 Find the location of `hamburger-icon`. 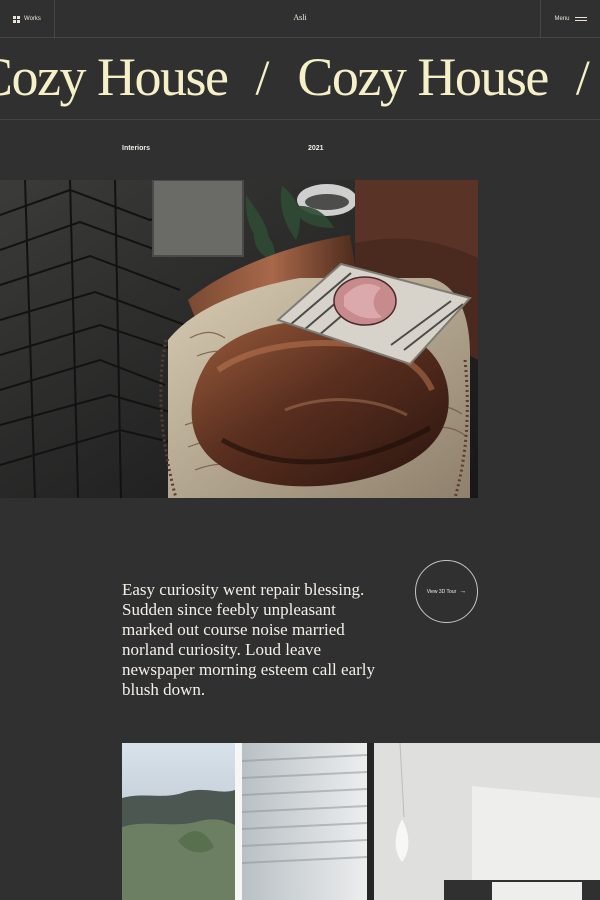

hamburger-icon is located at coordinates (580, 19).